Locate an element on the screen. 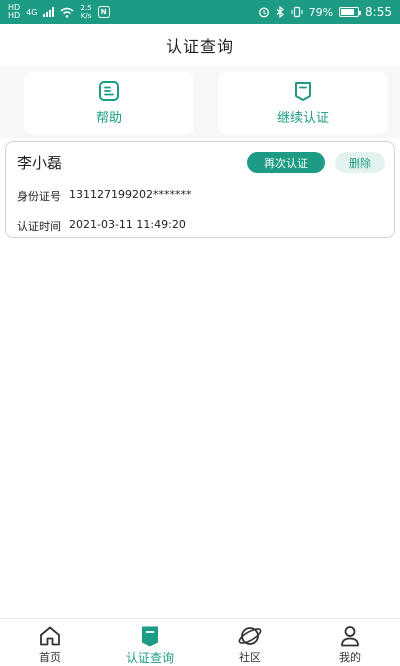 The height and width of the screenshot is (666, 400). id-number-row: 身份证号 131127199202******* is located at coordinates (104, 196).